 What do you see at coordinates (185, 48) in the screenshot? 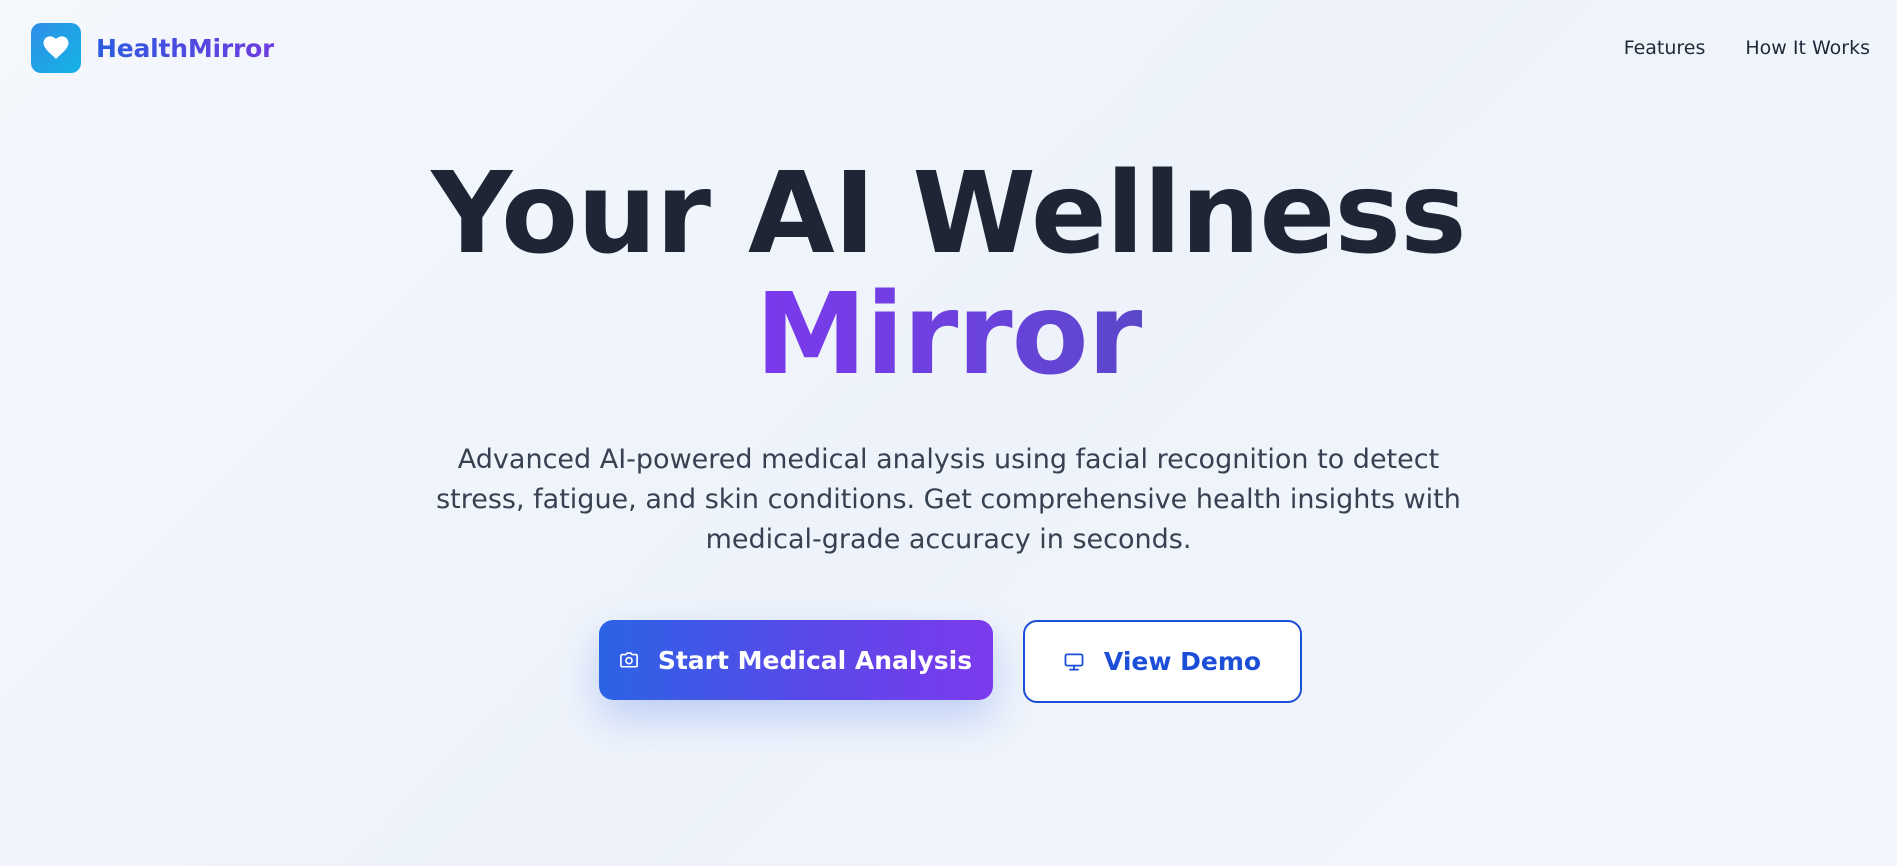
I see `brand-name: HealthMirror` at bounding box center [185, 48].